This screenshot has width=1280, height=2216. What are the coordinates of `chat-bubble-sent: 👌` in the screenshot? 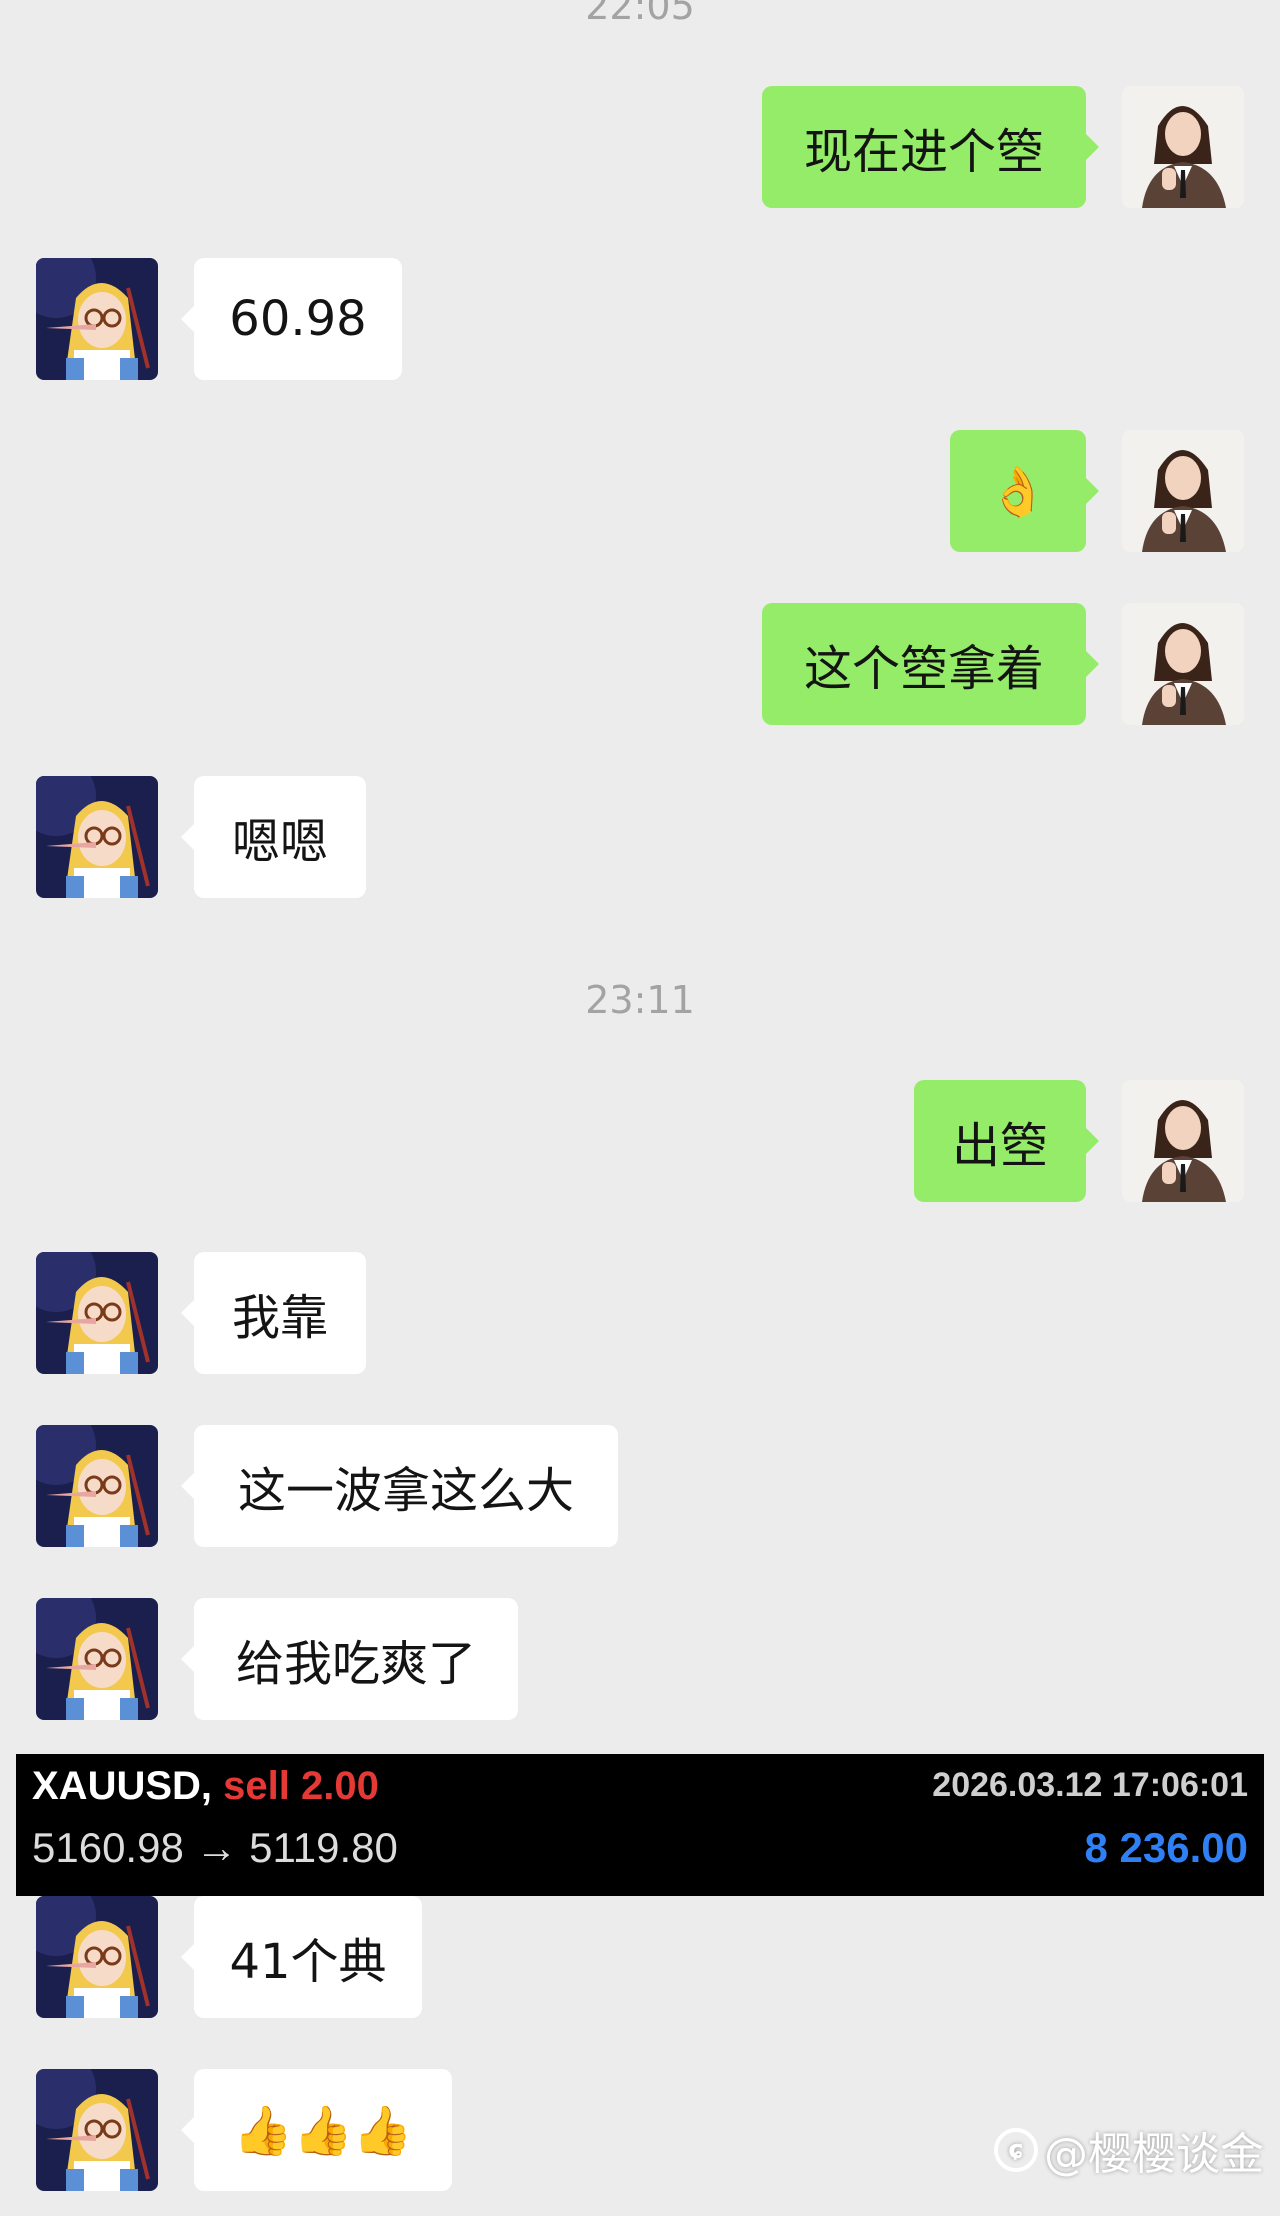 It's located at (1024, 491).